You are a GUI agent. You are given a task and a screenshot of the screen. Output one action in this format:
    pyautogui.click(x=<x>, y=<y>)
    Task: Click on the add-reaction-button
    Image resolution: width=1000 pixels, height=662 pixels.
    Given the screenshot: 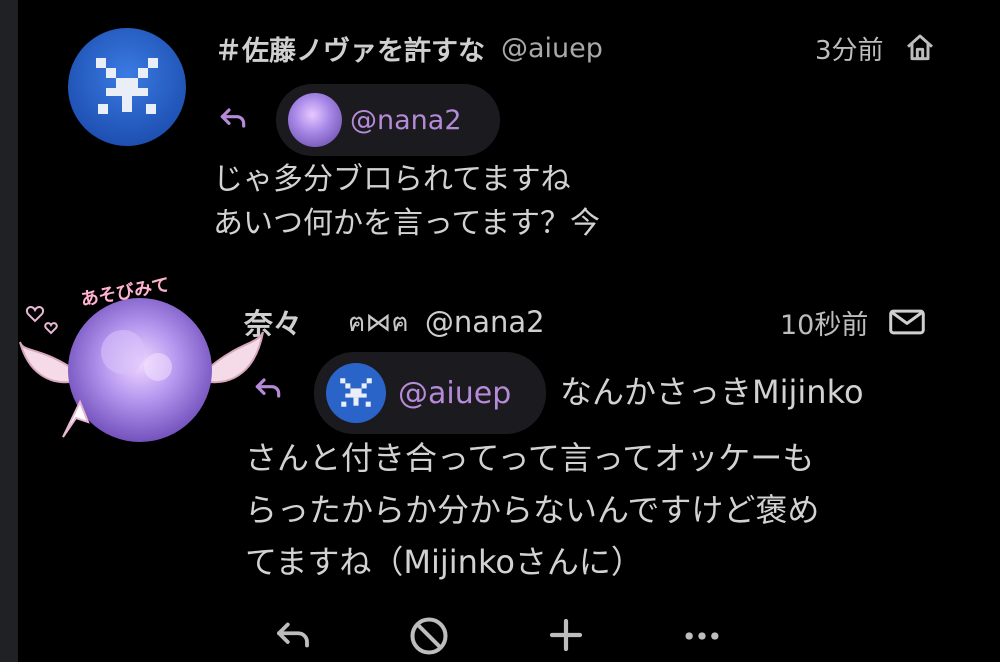 What is the action you would take?
    pyautogui.click(x=566, y=637)
    